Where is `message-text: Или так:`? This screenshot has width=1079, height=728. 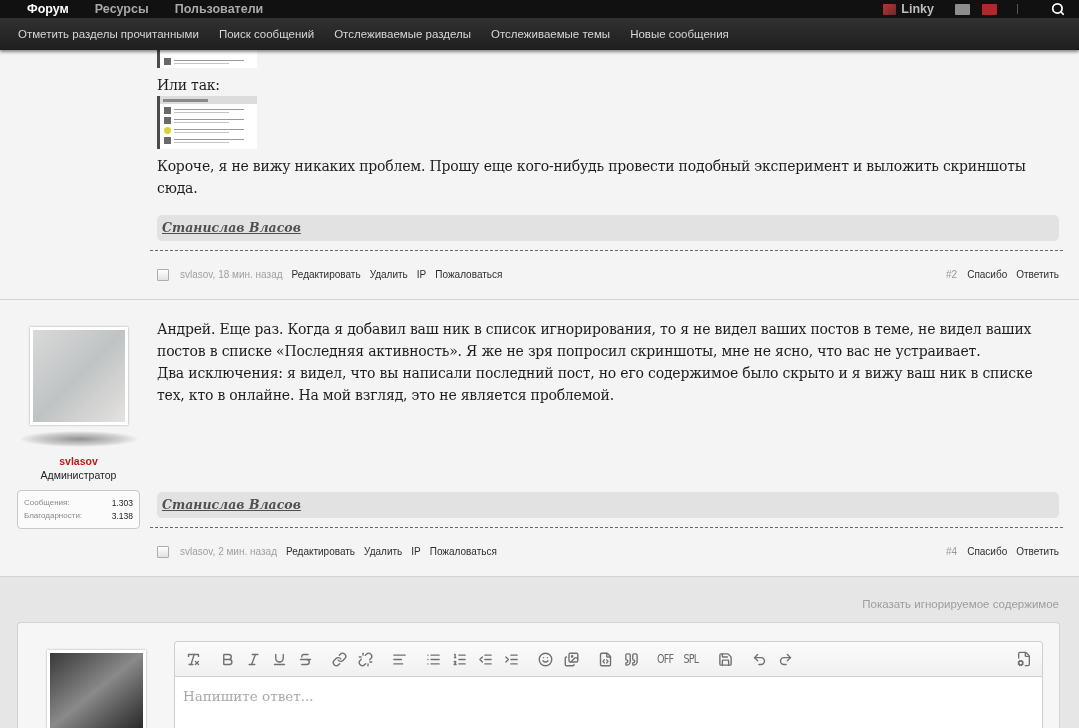 message-text: Или так: is located at coordinates (189, 85).